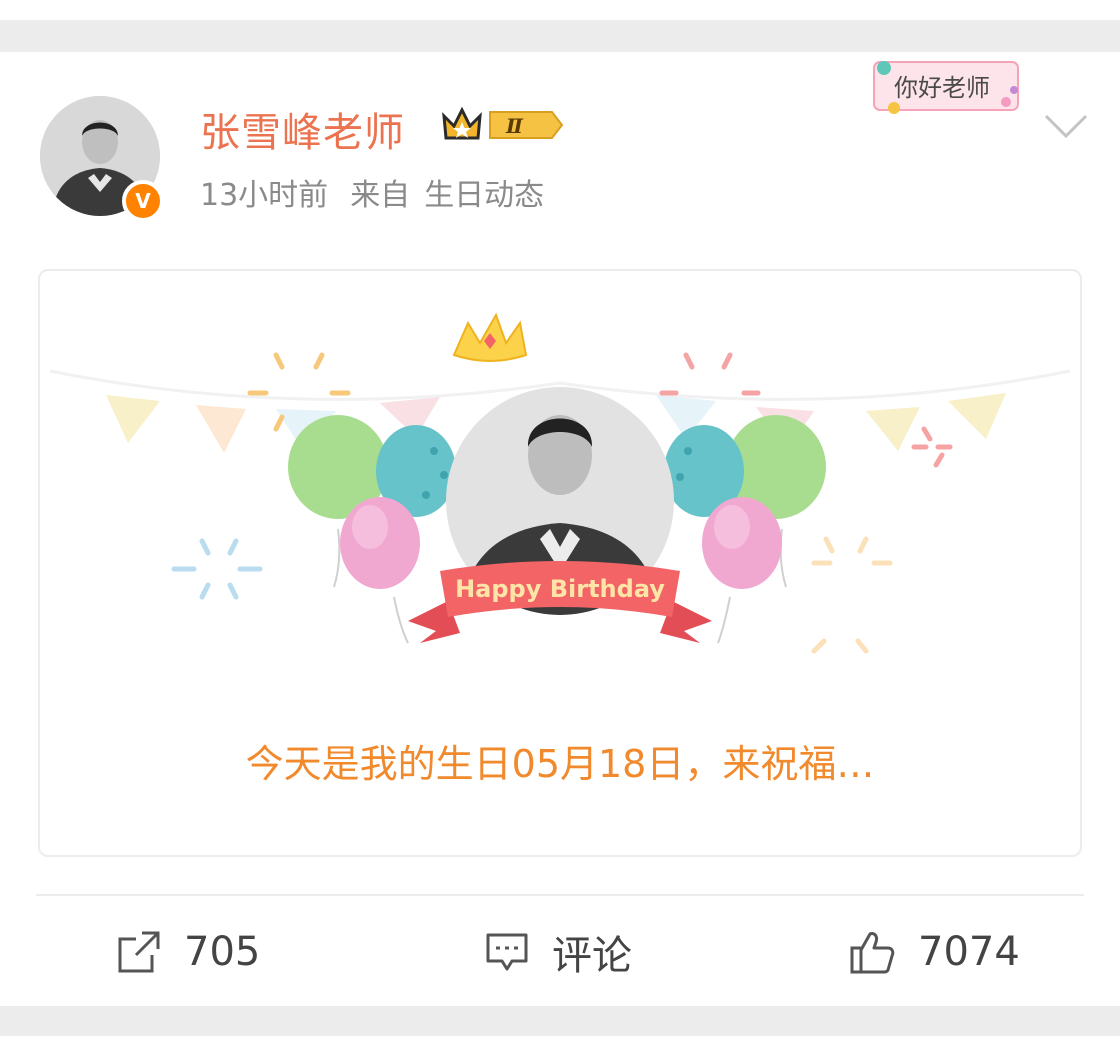 The width and height of the screenshot is (1120, 1060). Describe the element at coordinates (942, 88) in the screenshot. I see `sticker-text: 你好老师` at that location.